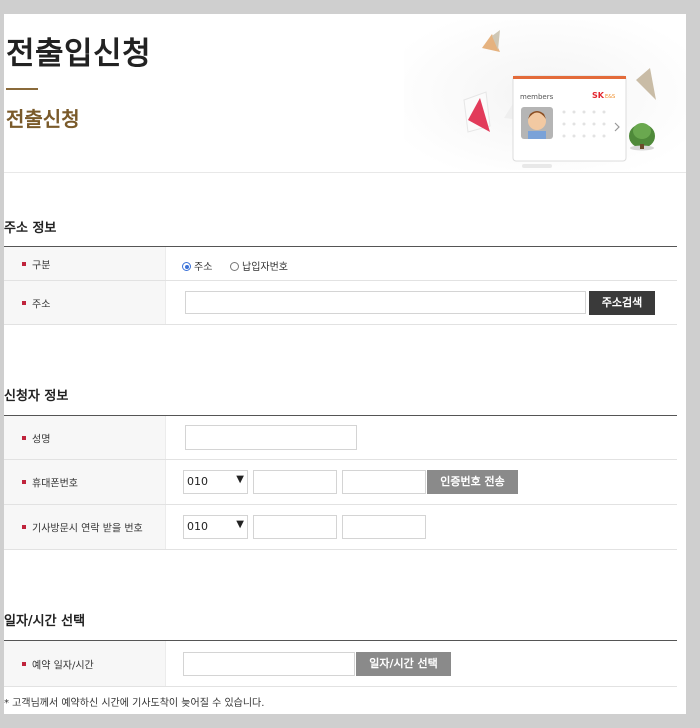 The height and width of the screenshot is (728, 700). Describe the element at coordinates (537, 97) in the screenshot. I see `hero-card-label: members` at that location.